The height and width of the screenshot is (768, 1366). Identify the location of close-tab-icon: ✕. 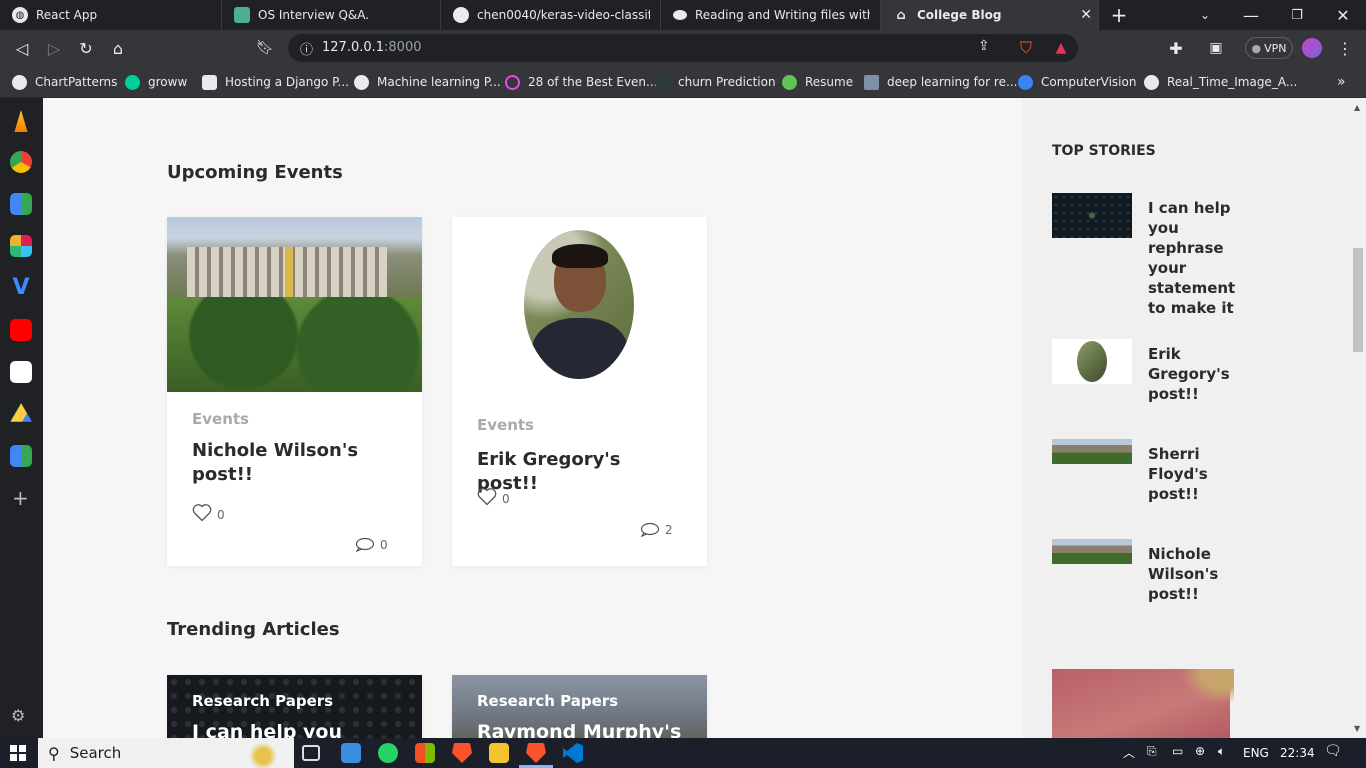
(1086, 15).